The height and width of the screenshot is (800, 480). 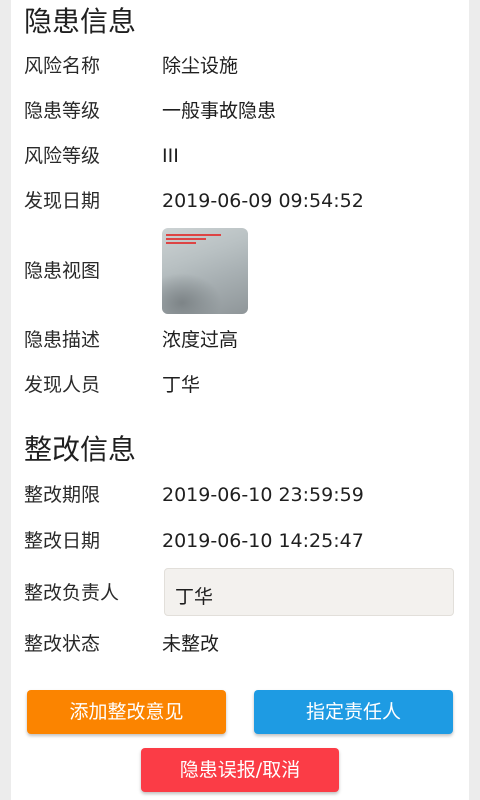 I want to click on hazard-level-value: 一般事故隐患, so click(x=219, y=111).